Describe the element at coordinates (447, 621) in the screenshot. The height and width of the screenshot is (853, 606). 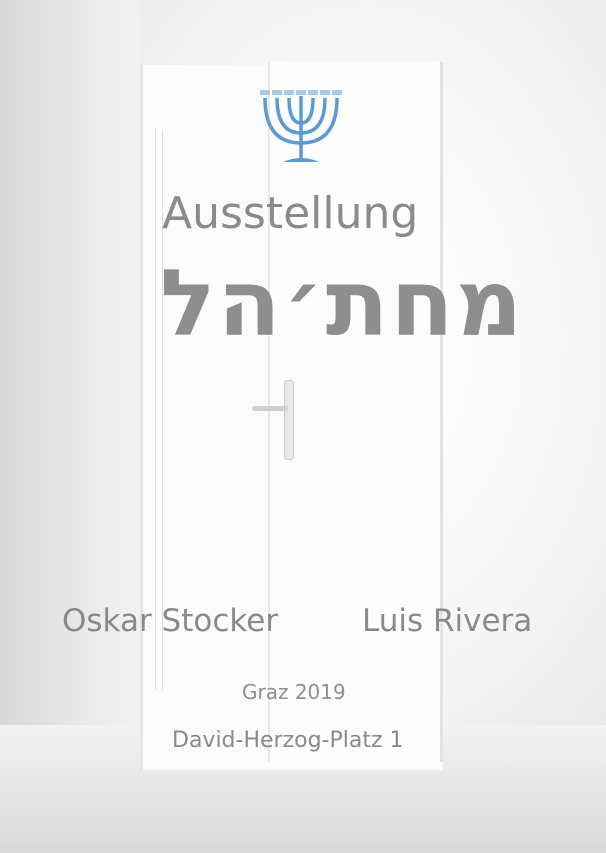
I see `artist-name: Luis Rivera` at that location.